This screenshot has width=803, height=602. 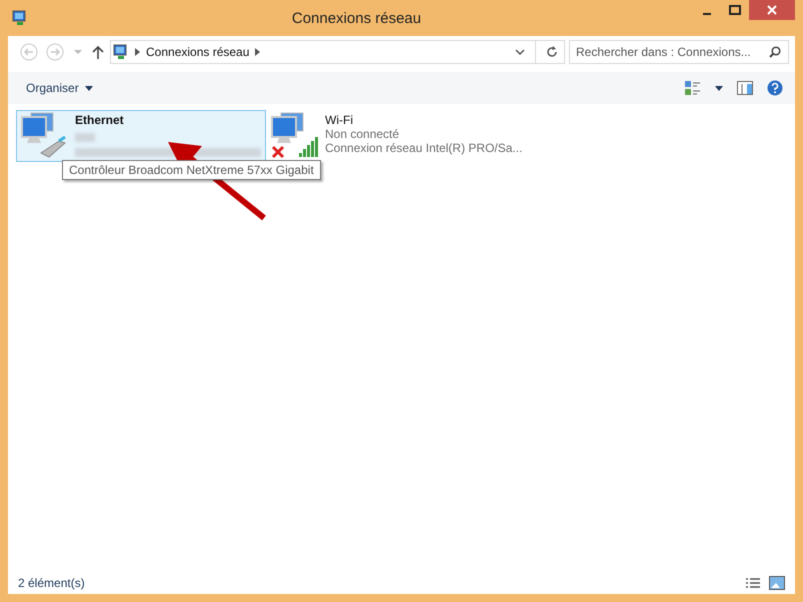 What do you see at coordinates (141, 136) in the screenshot?
I see `network-connection-item: Ethernet` at bounding box center [141, 136].